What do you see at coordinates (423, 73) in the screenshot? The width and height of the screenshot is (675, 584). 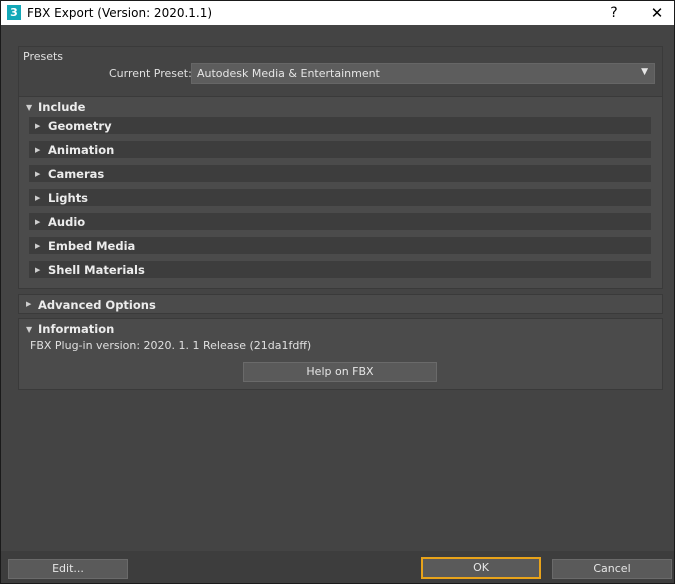 I see `current-preset-dropdown: Autodesk Media & Entertainment ▼` at bounding box center [423, 73].